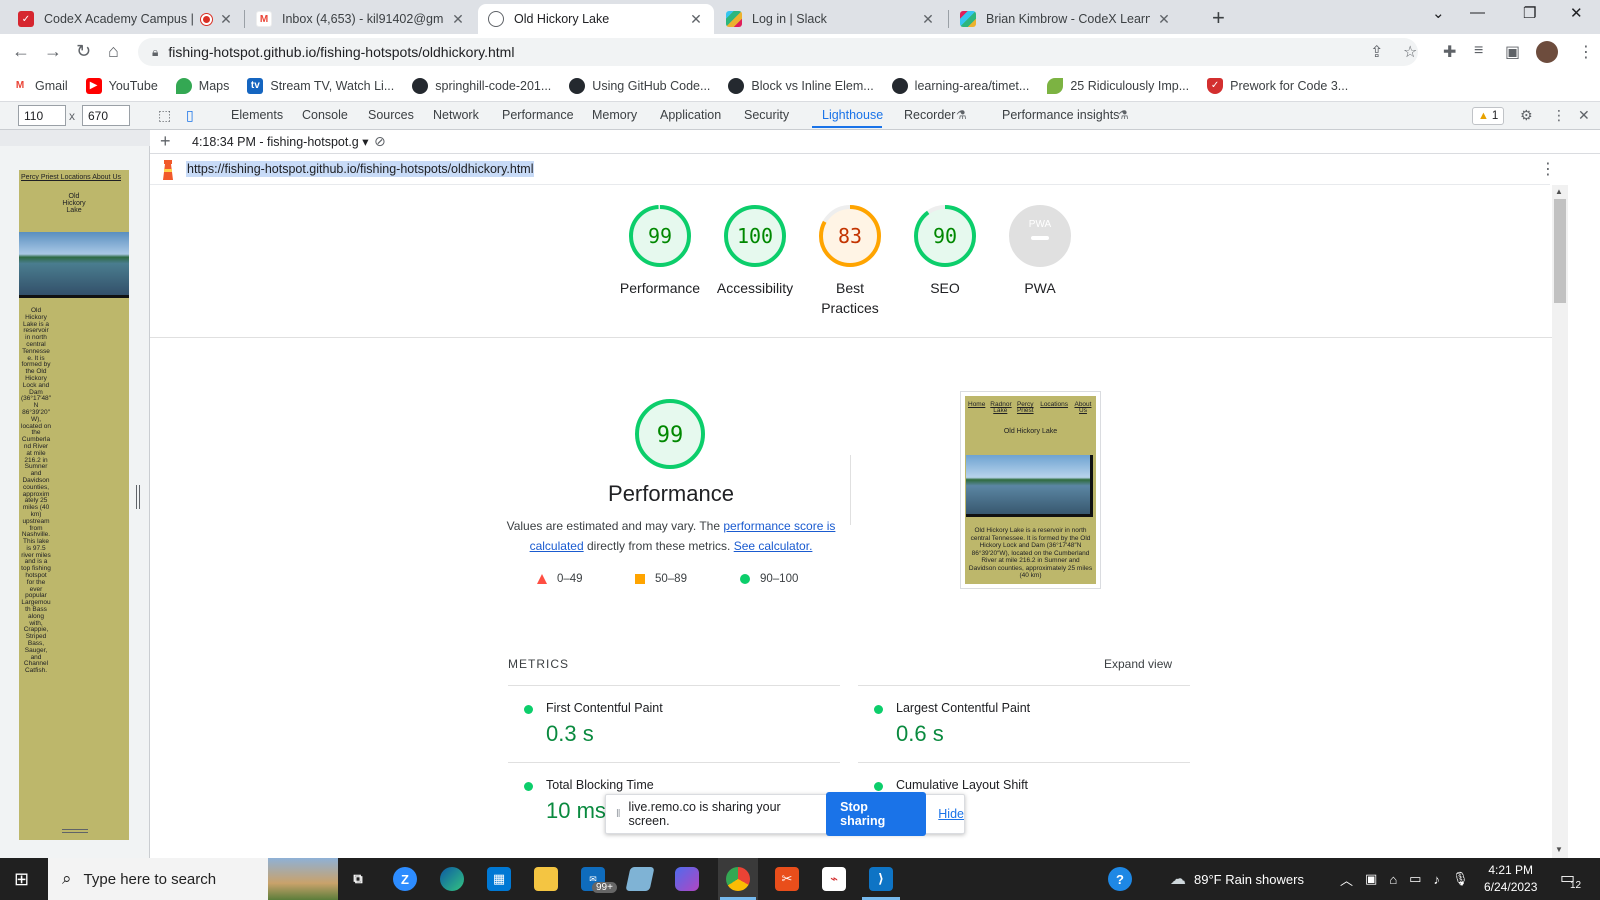 This screenshot has height=900, width=1600. What do you see at coordinates (113, 51) in the screenshot?
I see `home-icon: ⌂` at bounding box center [113, 51].